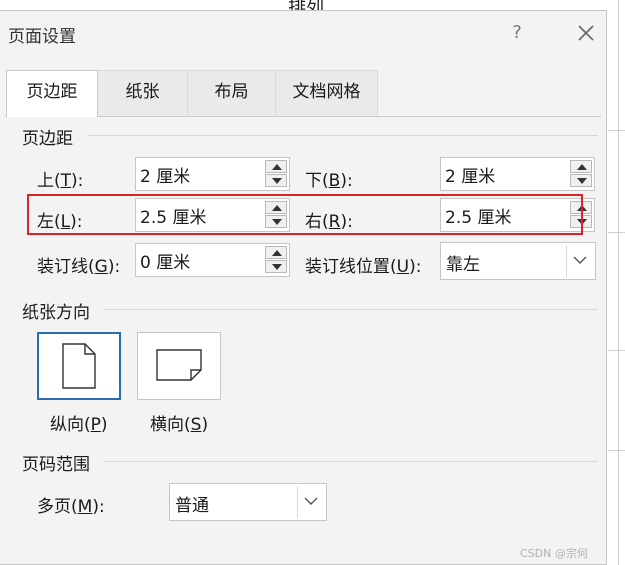 Image resolution: width=625 pixels, height=565 pixels. What do you see at coordinates (60, 181) in the screenshot?
I see `top-margin-label: 上(T):` at bounding box center [60, 181].